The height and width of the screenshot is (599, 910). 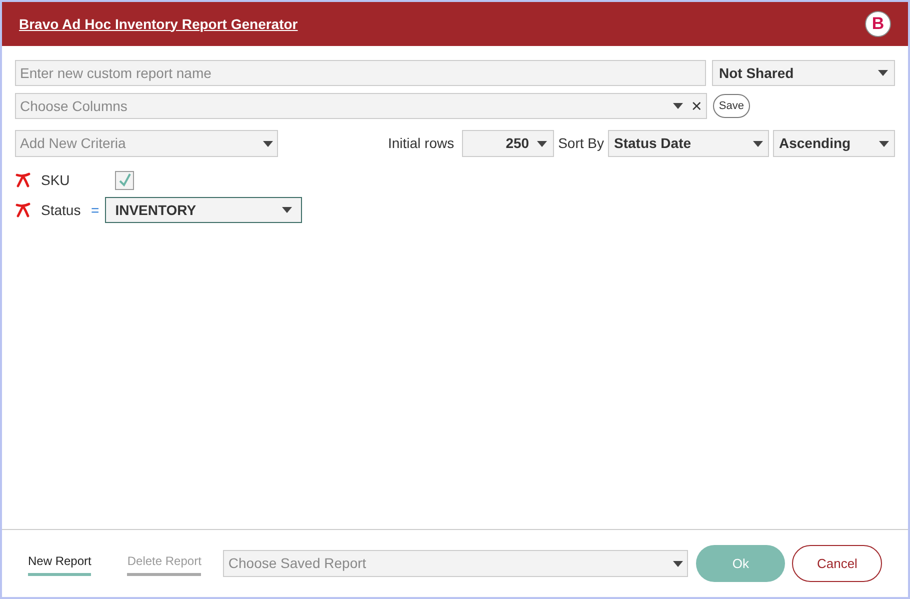 I want to click on sort-by-label: Sort By, so click(x=581, y=143).